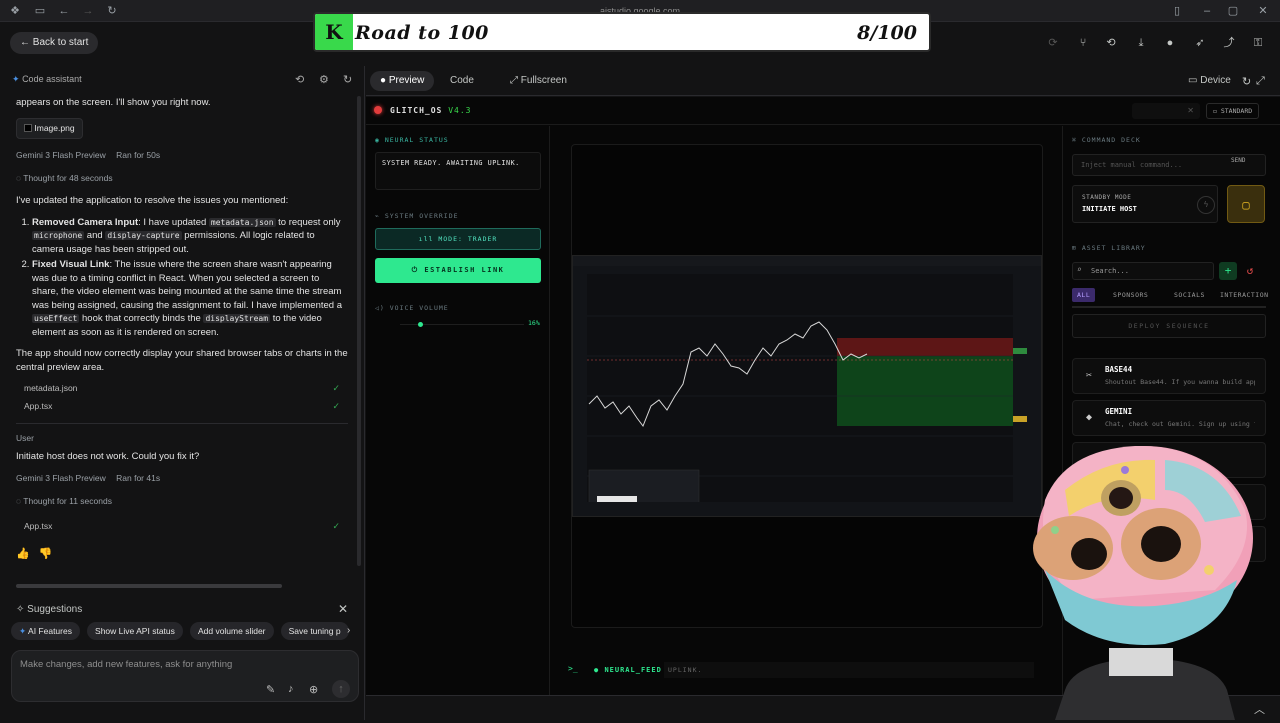  Describe the element at coordinates (64, 11) in the screenshot. I see `back-arrow-icon: ←` at that location.